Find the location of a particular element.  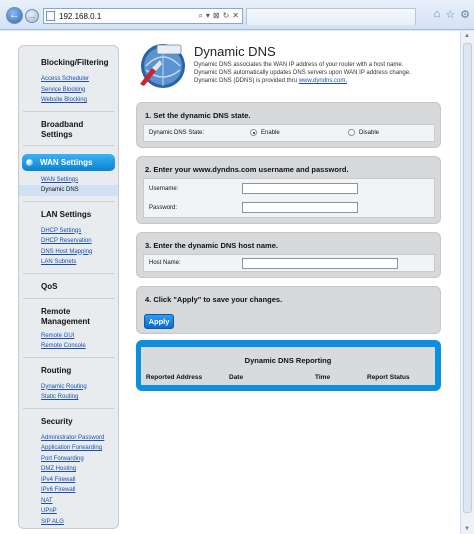

password-label: Password: is located at coordinates (163, 208).